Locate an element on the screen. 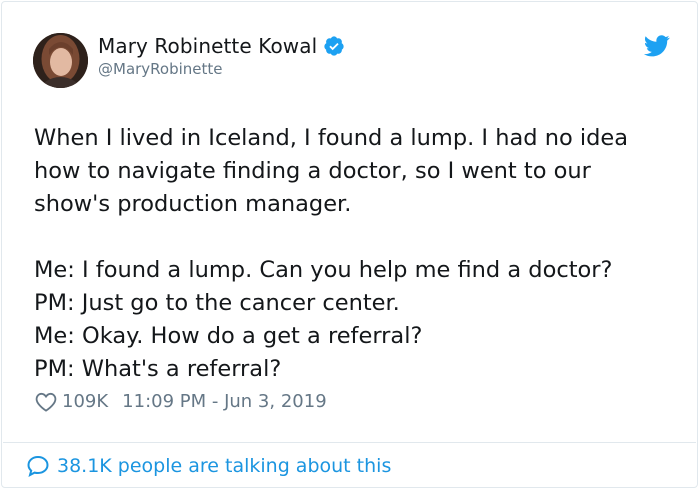 The image size is (700, 490). avatar-image is located at coordinates (60, 60).